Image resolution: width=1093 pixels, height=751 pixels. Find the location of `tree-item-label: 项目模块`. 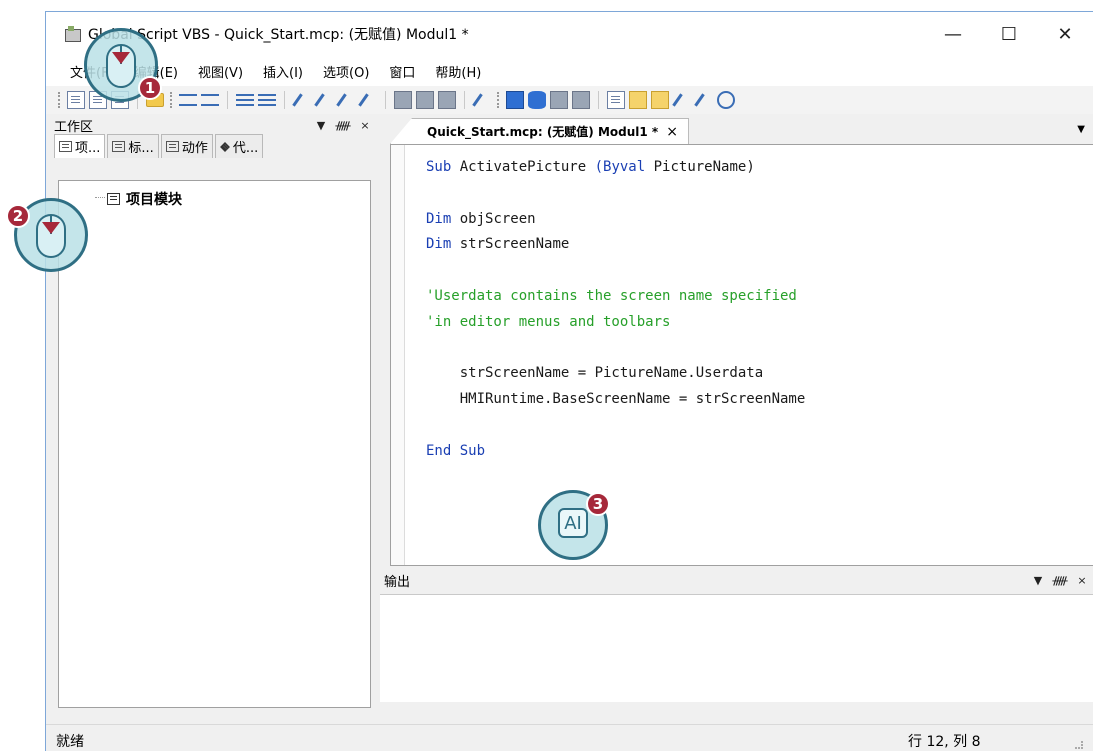

tree-item-label: 项目模块 is located at coordinates (154, 200).